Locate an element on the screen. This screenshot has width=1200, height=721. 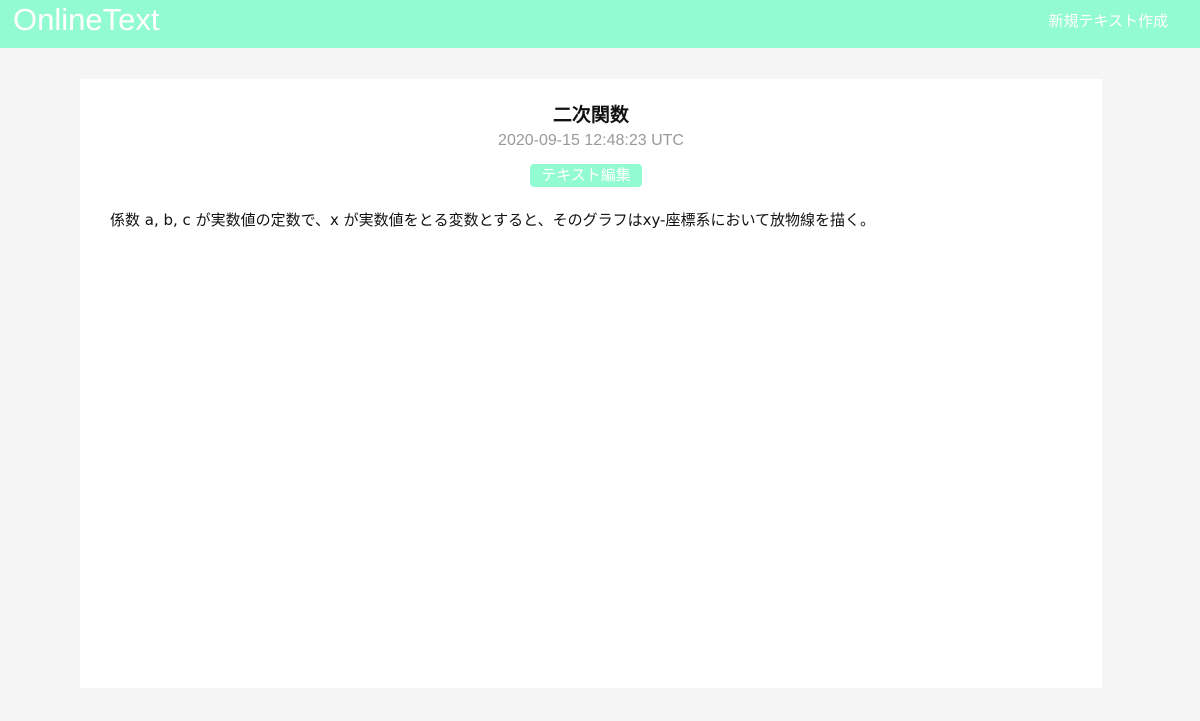
new-text-link: 新規テキスト作成 is located at coordinates (1108, 21).